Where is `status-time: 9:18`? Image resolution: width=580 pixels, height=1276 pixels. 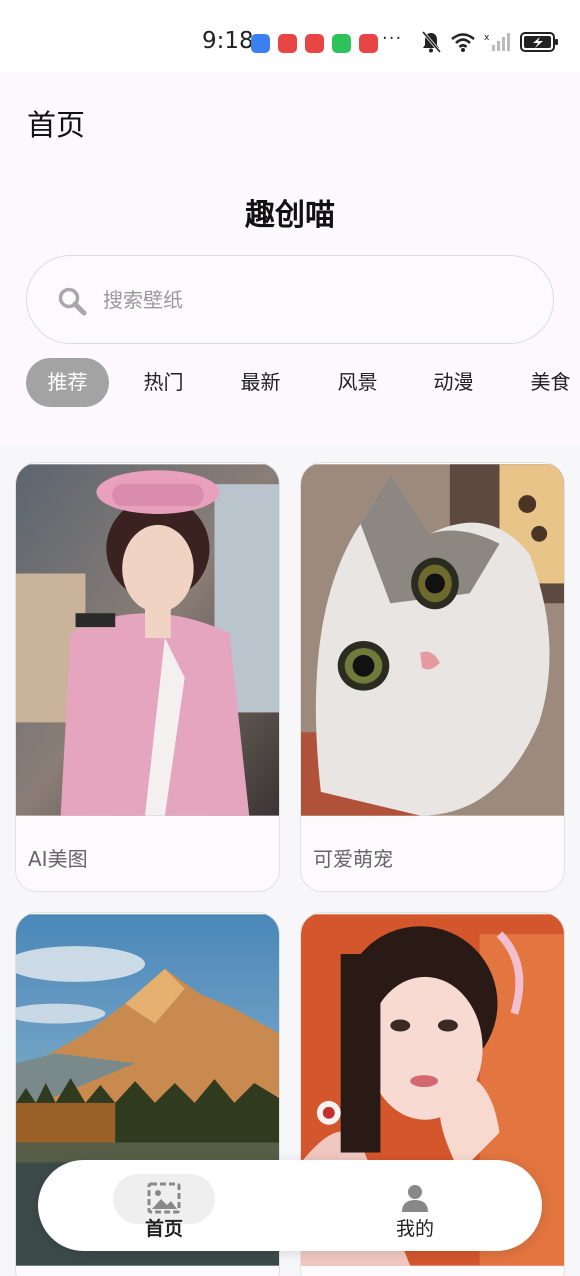 status-time: 9:18 is located at coordinates (228, 41).